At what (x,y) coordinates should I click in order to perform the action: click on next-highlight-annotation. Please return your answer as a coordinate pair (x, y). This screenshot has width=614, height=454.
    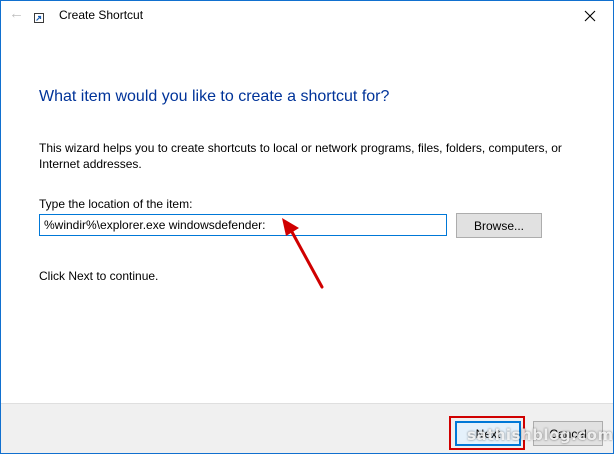
    Looking at the image, I should click on (487, 433).